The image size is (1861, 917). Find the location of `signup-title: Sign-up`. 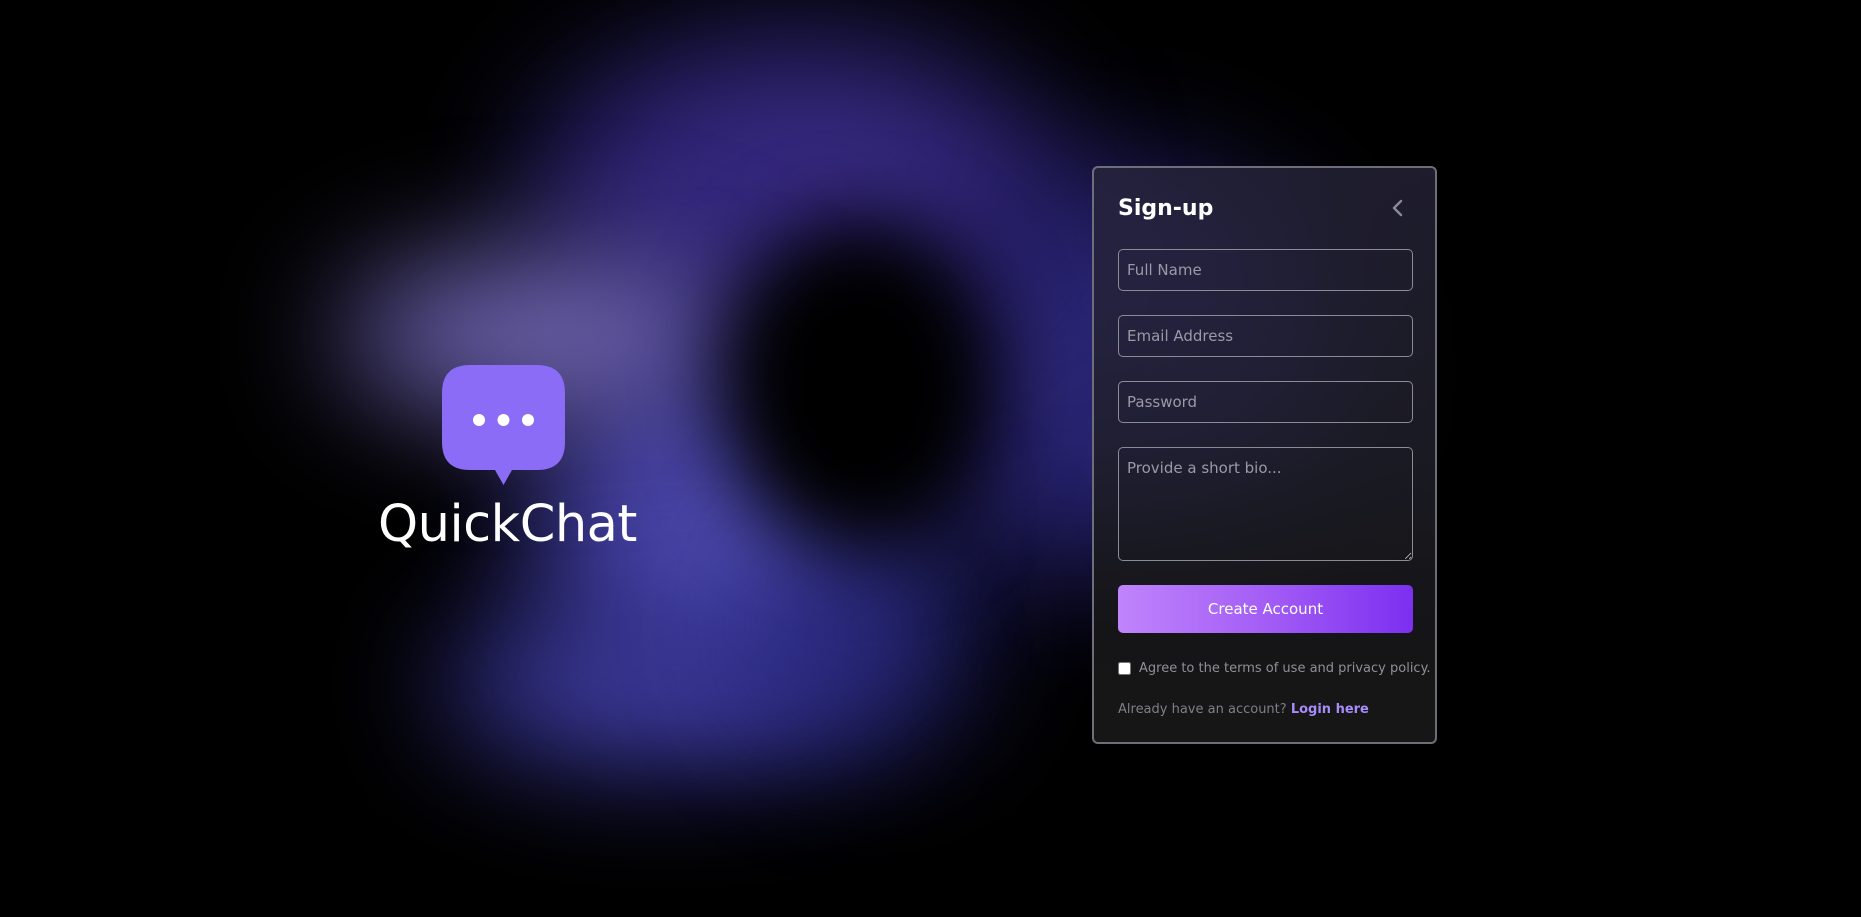

signup-title: Sign-up is located at coordinates (1166, 208).